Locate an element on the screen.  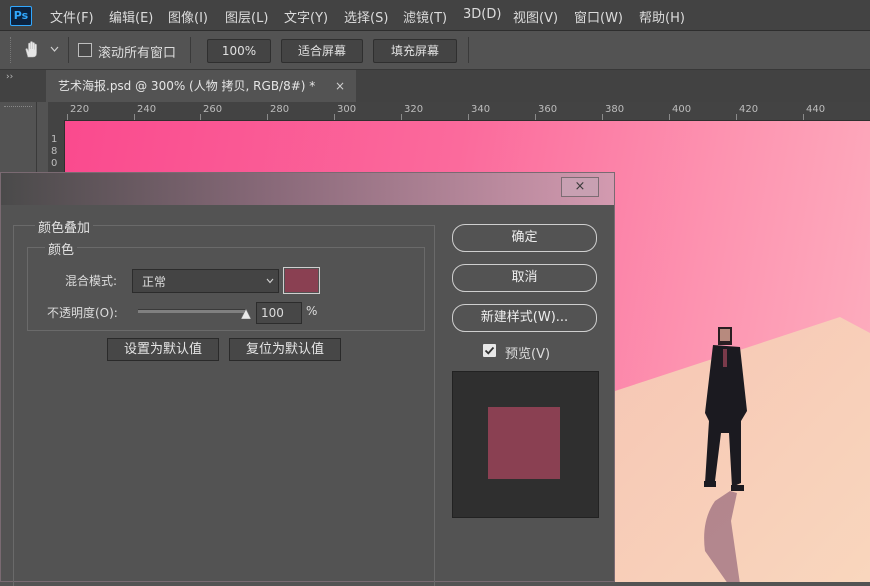
style-preview-swatch is located at coordinates (524, 443).